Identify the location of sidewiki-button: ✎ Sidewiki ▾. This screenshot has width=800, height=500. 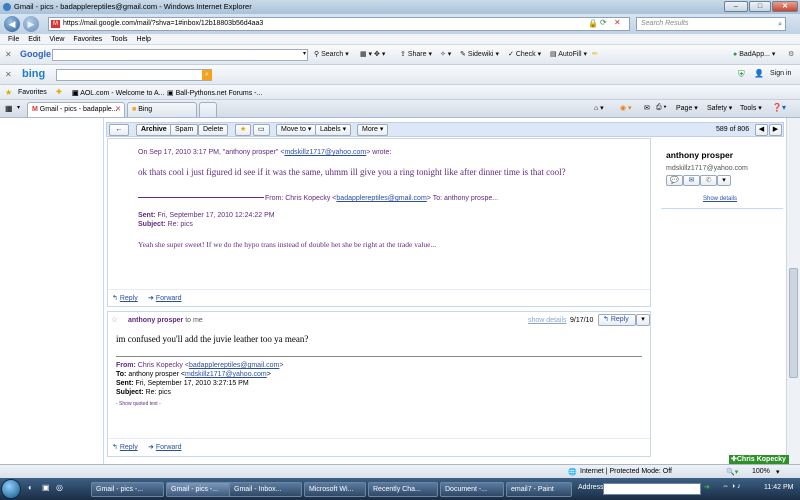
(479, 54).